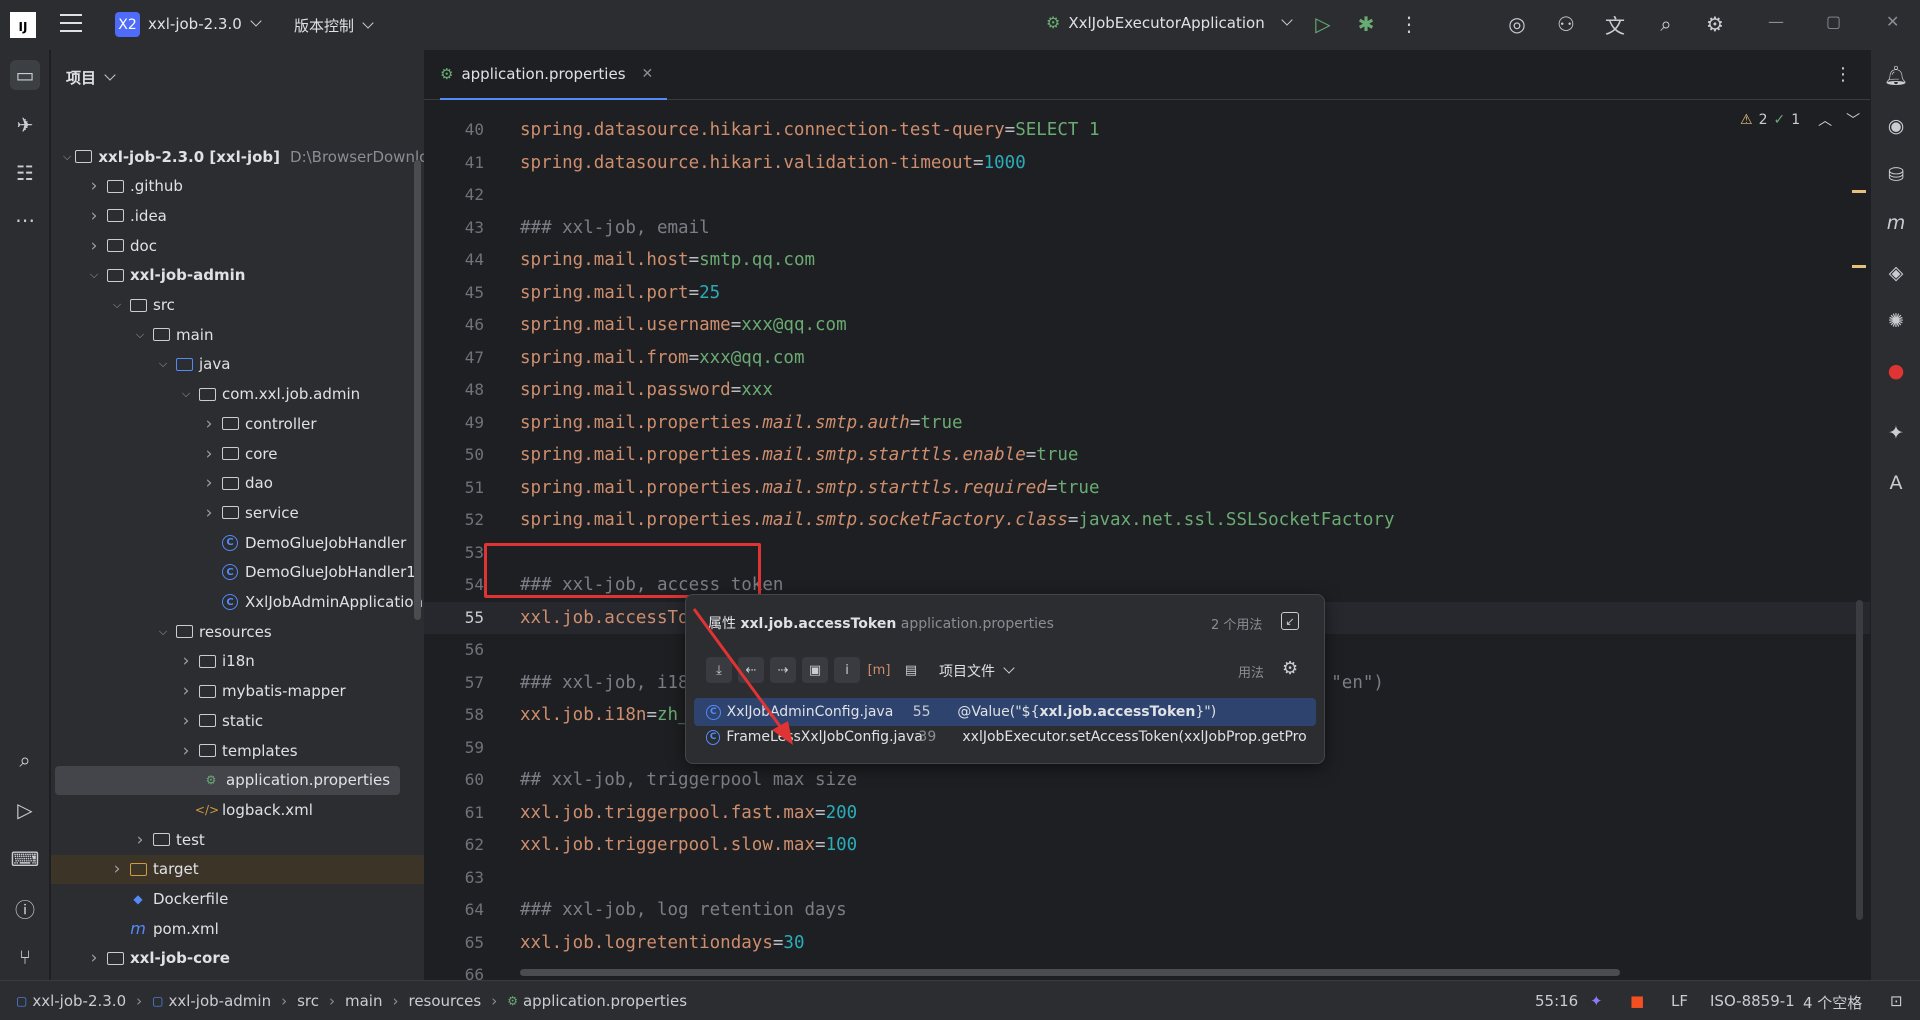  What do you see at coordinates (454, 779) in the screenshot?
I see `line-number: 60` at bounding box center [454, 779].